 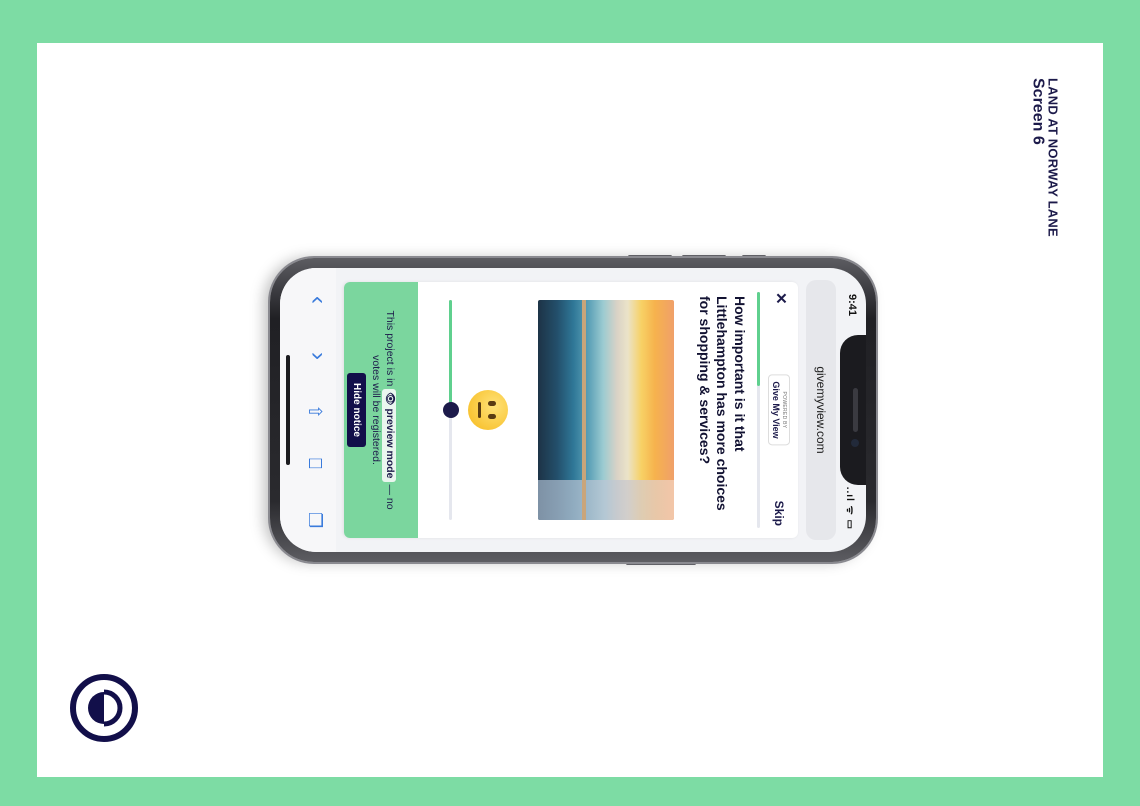 I want to click on photo-rail, so click(x=584, y=410).